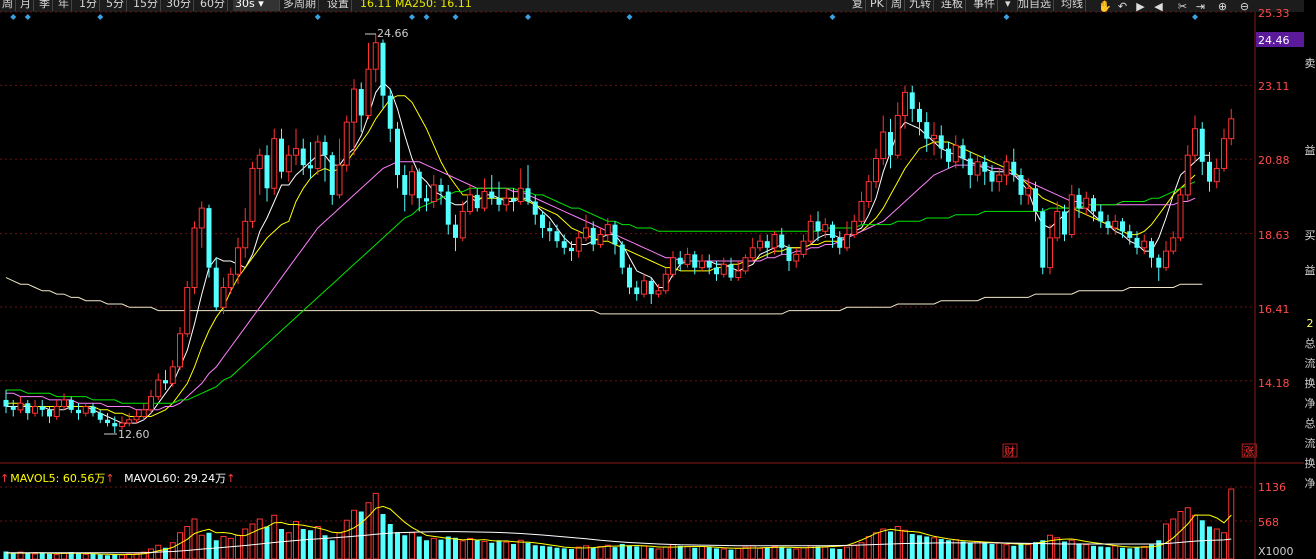 The image size is (1316, 559). Describe the element at coordinates (1248, 451) in the screenshot. I see `event-badge-label: 涨` at that location.